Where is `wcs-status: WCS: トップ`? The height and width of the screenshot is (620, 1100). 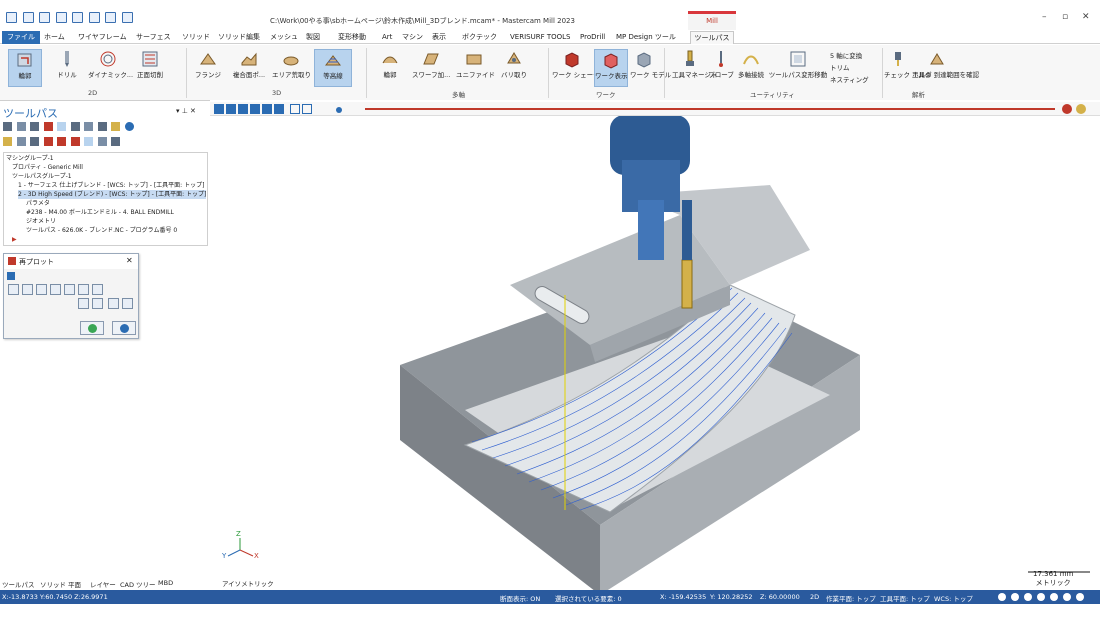 wcs-status: WCS: トップ is located at coordinates (953, 598).